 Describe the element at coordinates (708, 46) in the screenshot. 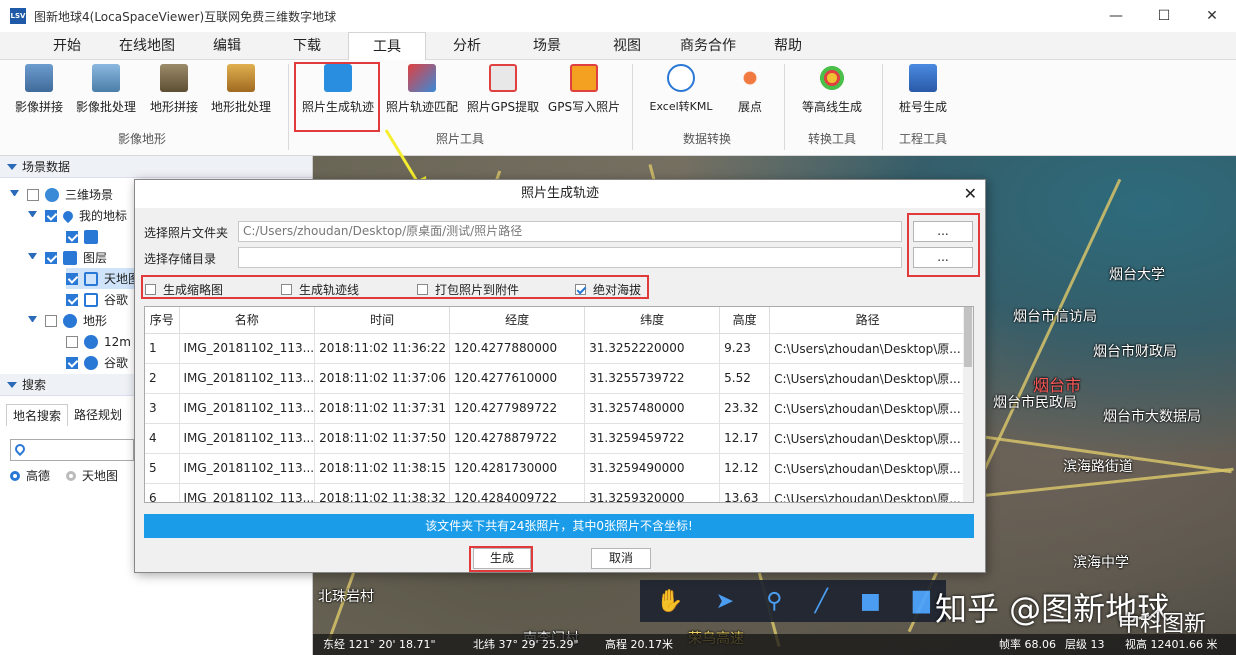

I see `tab-business: 商务合作` at that location.